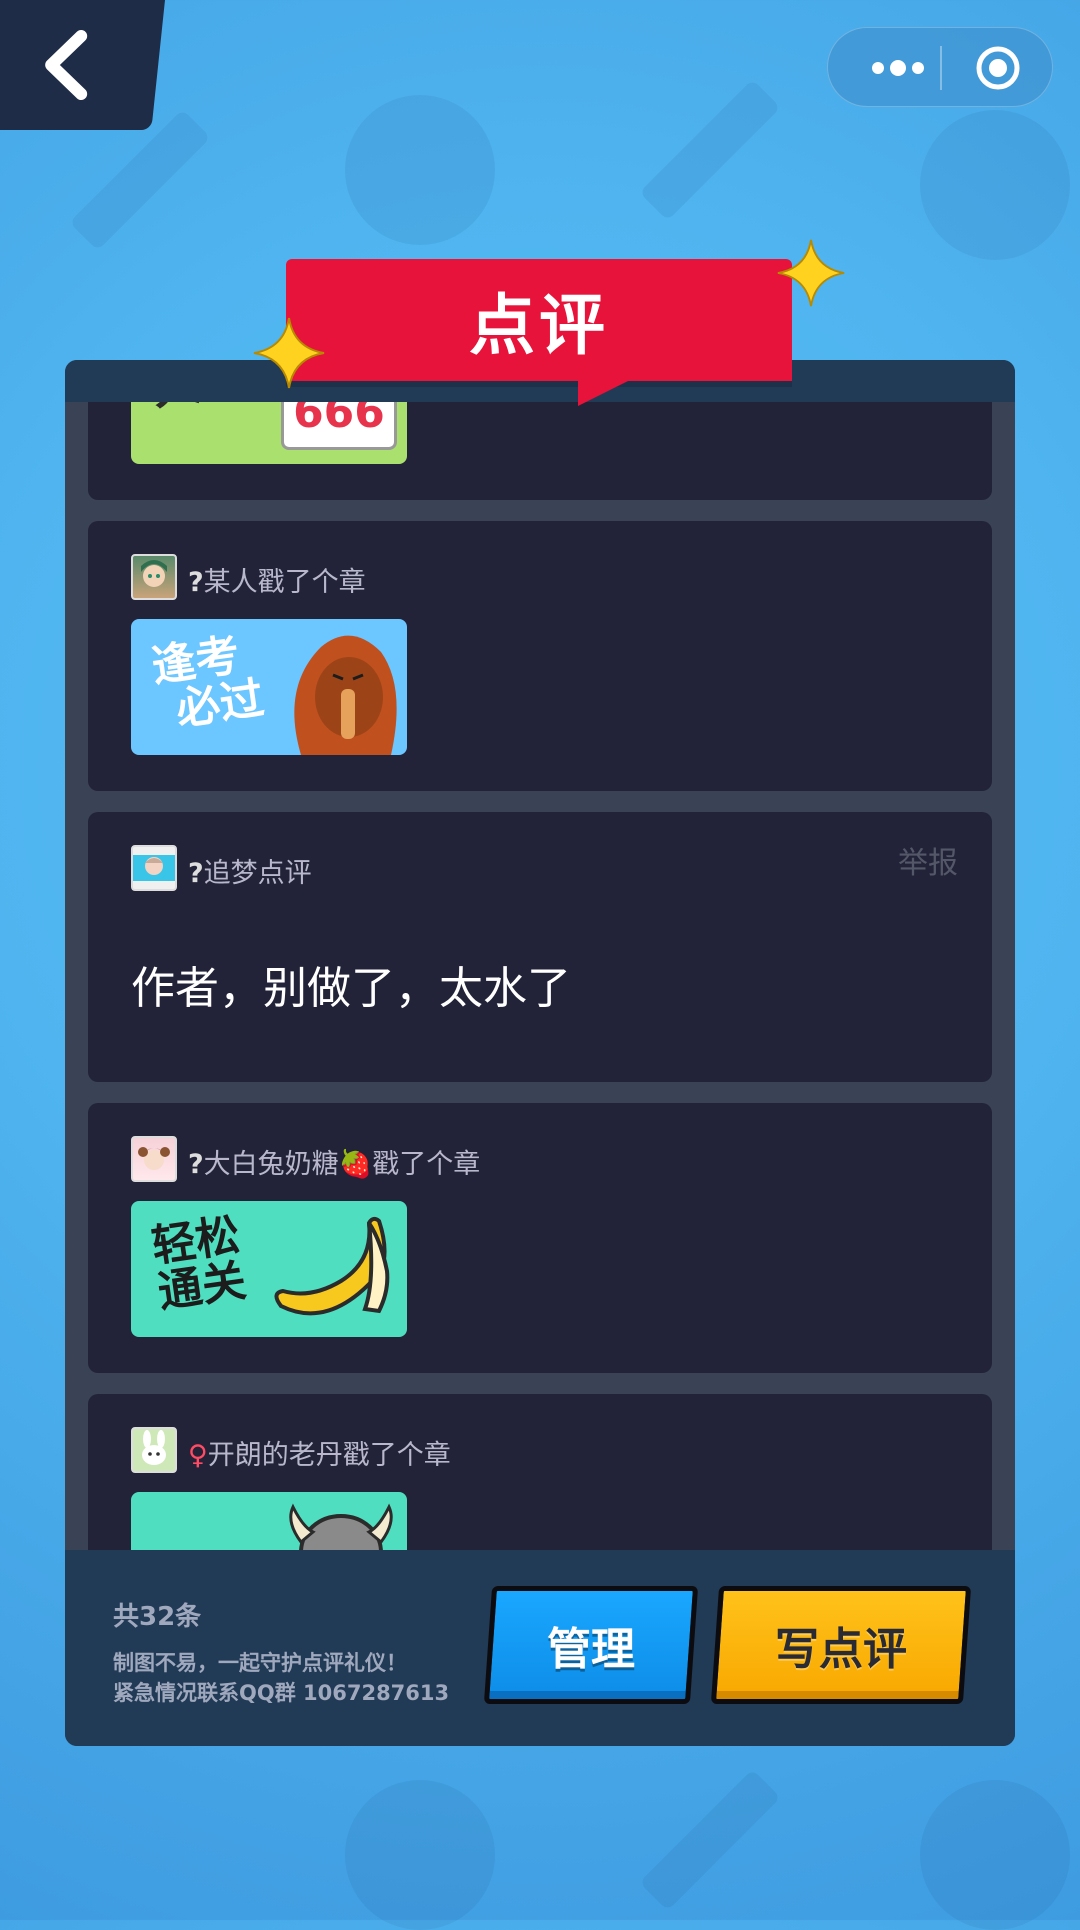  Describe the element at coordinates (539, 325) in the screenshot. I see `page-title: 点评` at that location.